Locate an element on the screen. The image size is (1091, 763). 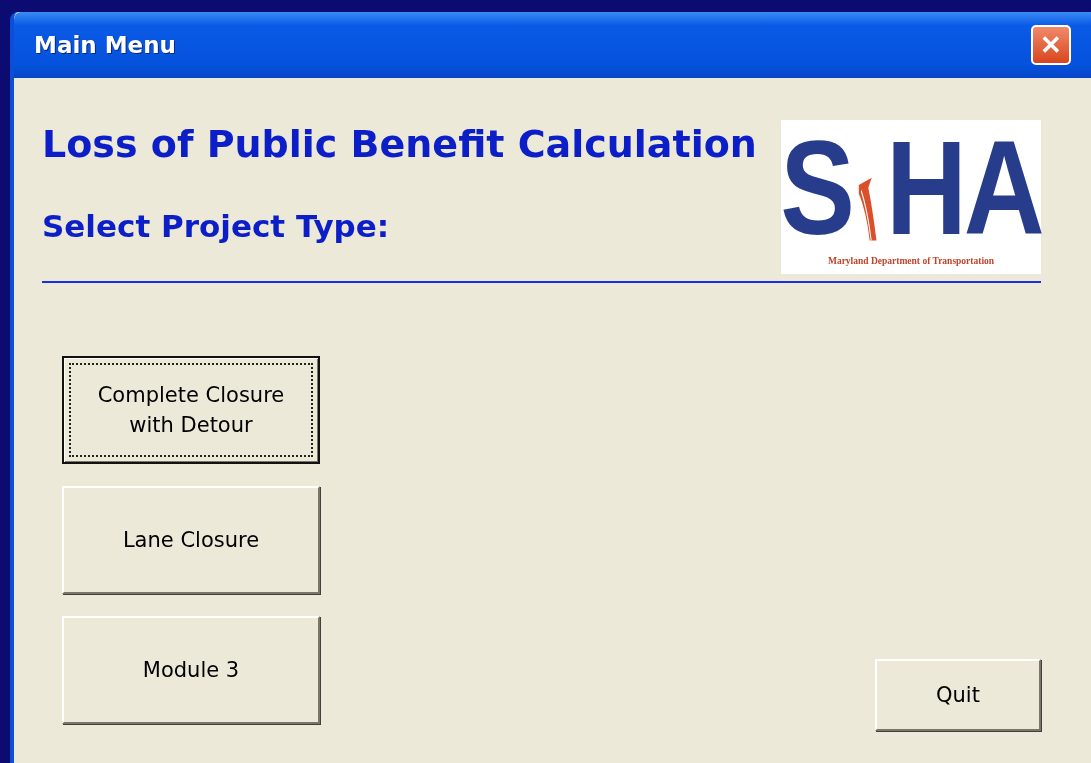
project-type-button: Complete Closure with Detour is located at coordinates (191, 410).